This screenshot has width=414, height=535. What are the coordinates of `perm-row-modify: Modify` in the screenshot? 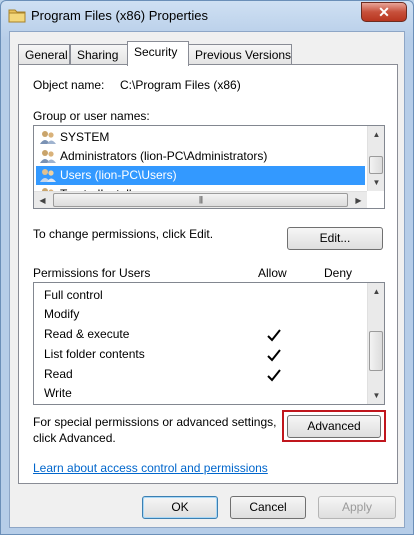 It's located at (62, 314).